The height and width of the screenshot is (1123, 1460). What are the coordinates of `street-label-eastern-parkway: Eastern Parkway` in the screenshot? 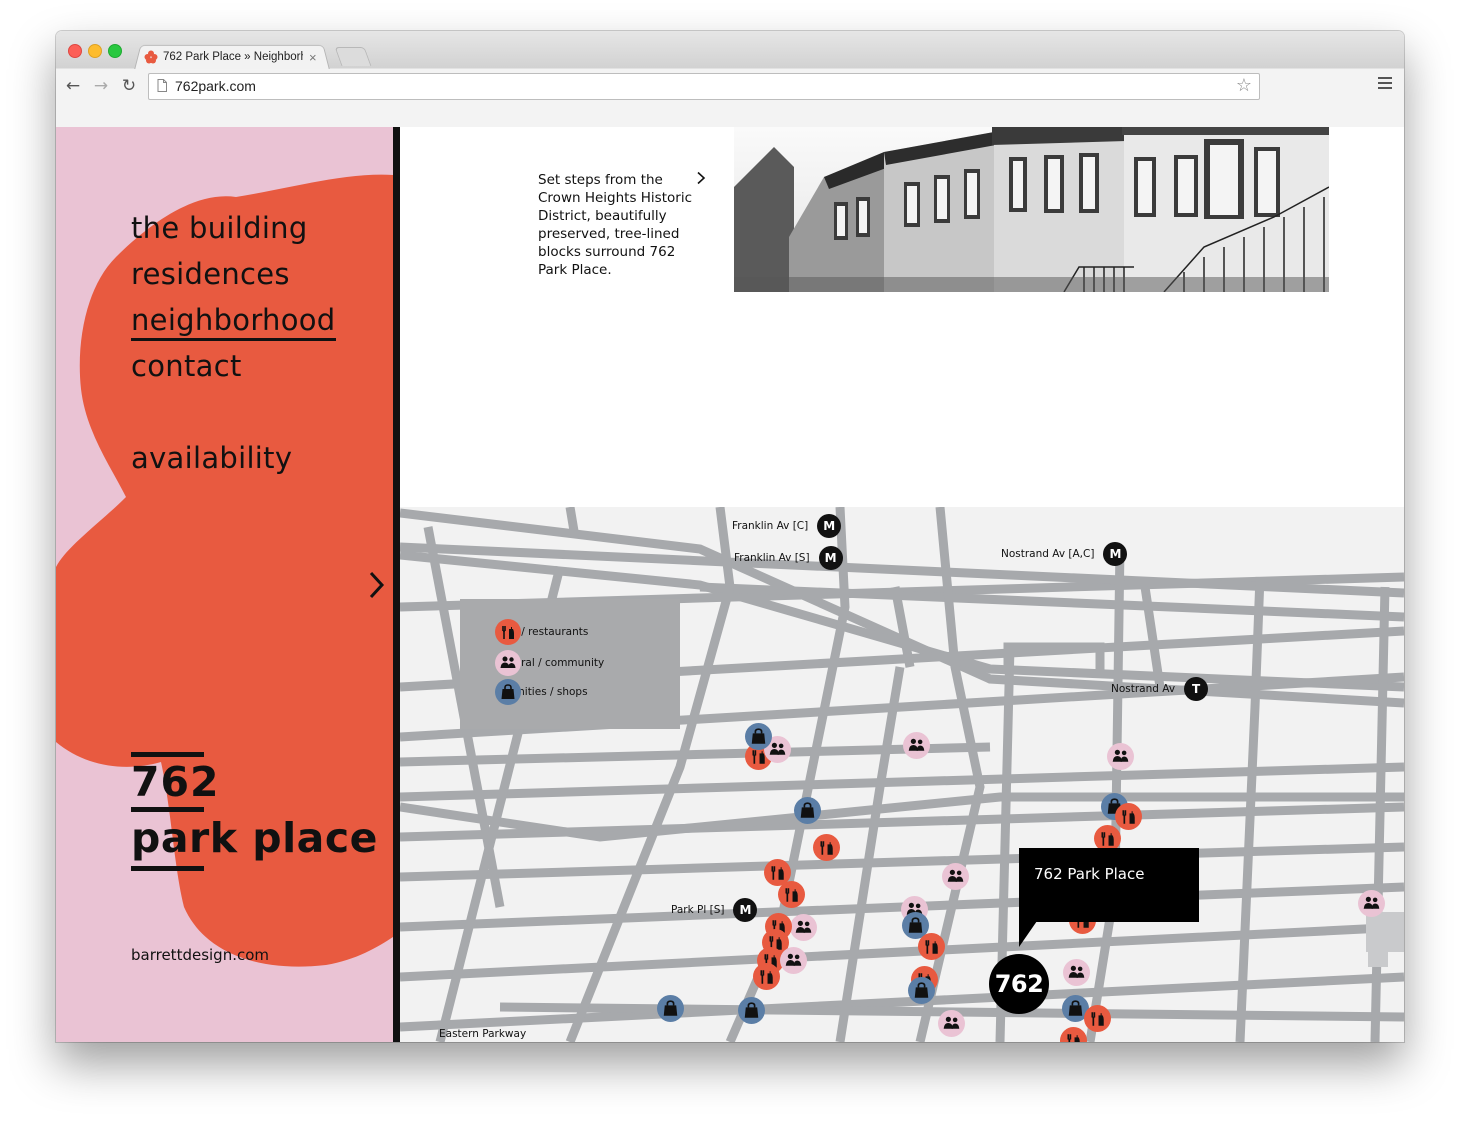 It's located at (483, 1034).